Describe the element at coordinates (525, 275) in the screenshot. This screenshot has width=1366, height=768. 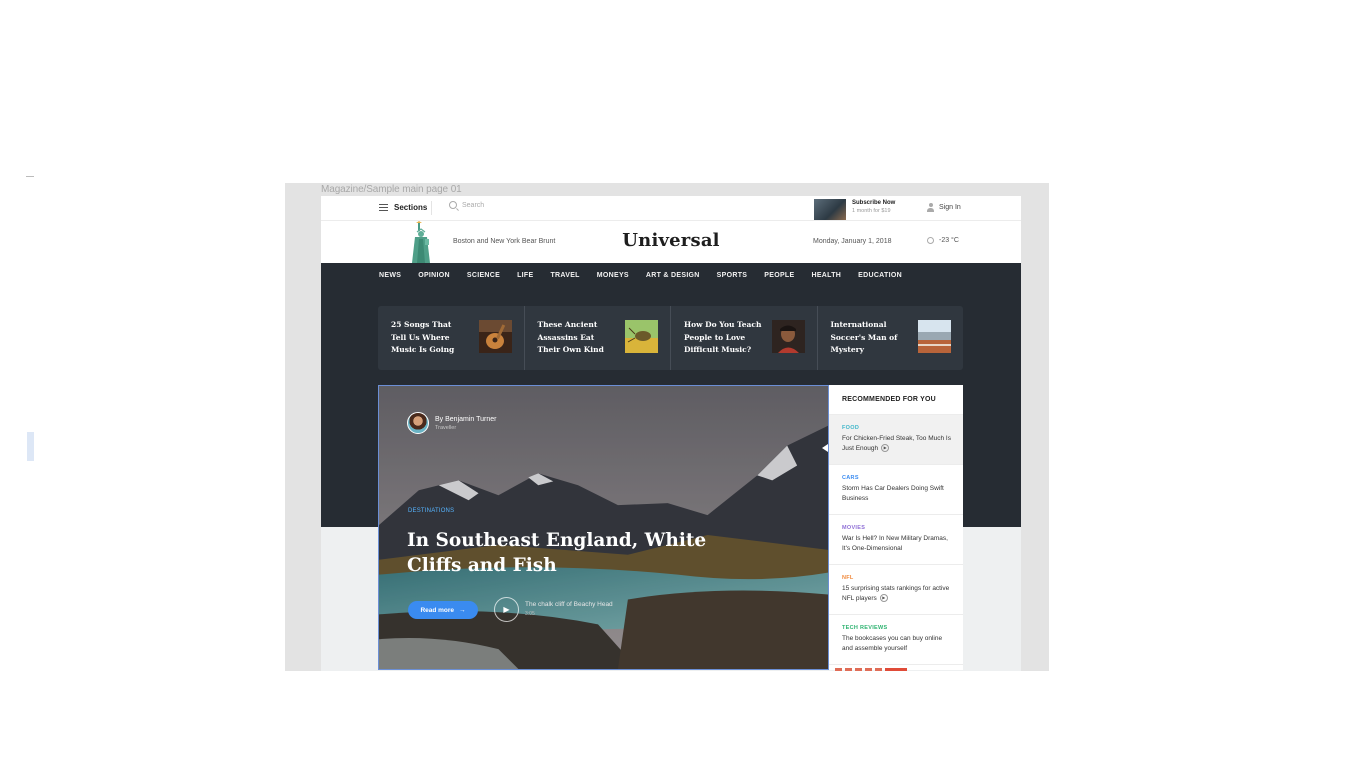
I see `nav-item-life: LIFE` at that location.